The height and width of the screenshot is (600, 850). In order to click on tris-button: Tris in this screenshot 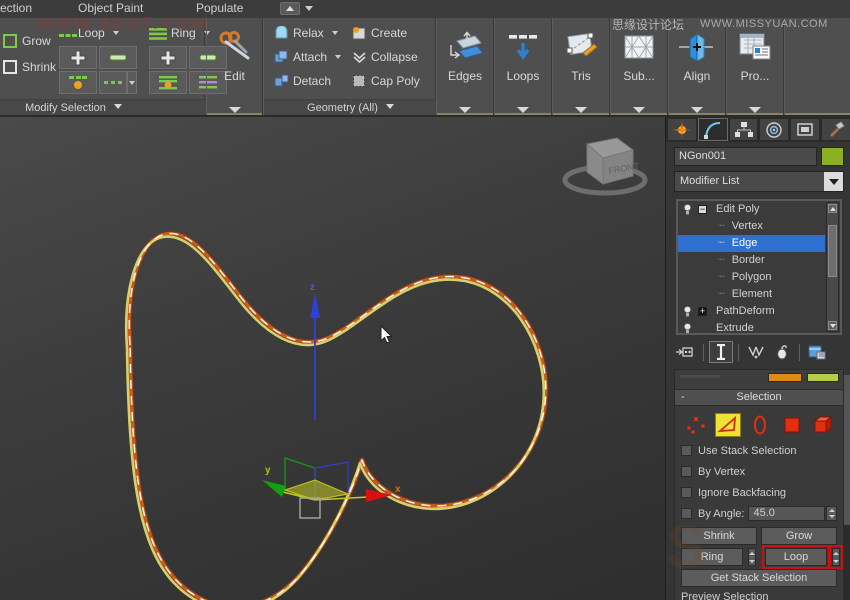, I will do `click(581, 57)`.